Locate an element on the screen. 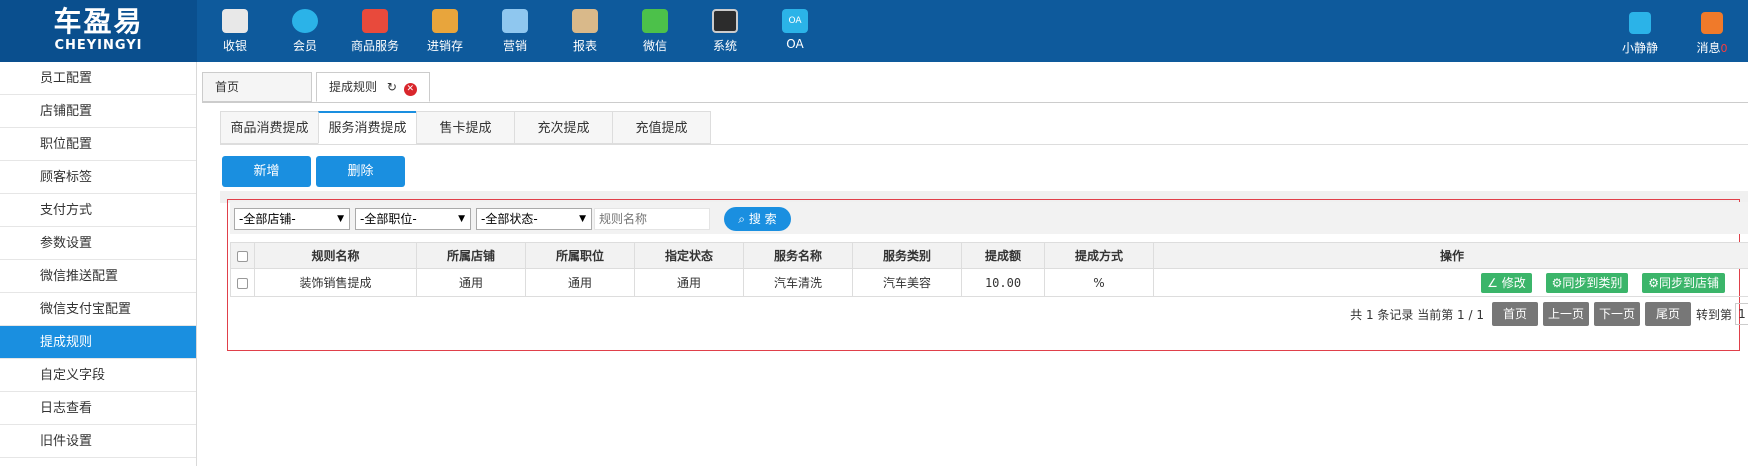  sync-category-button: ⚙同步到类别 is located at coordinates (1587, 282).